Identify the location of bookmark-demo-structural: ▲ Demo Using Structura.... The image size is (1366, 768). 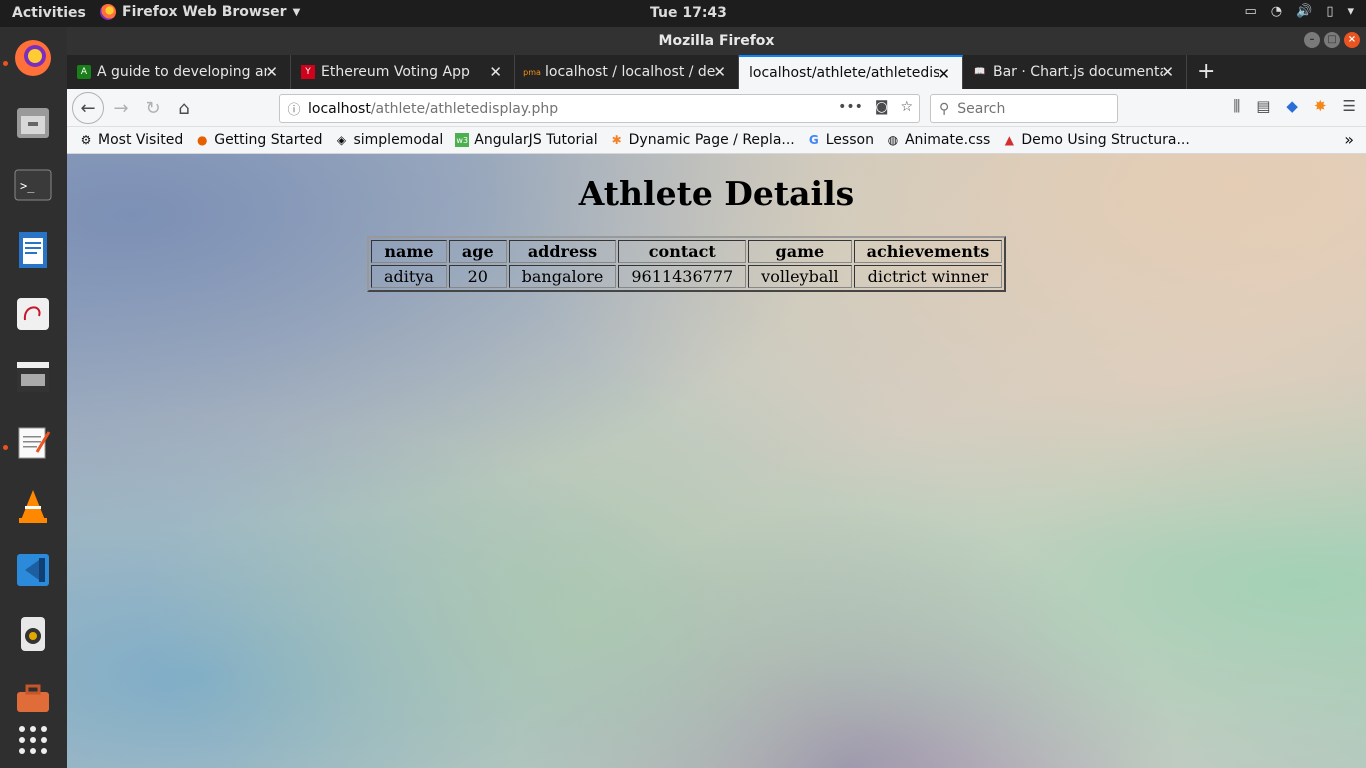
(1096, 140).